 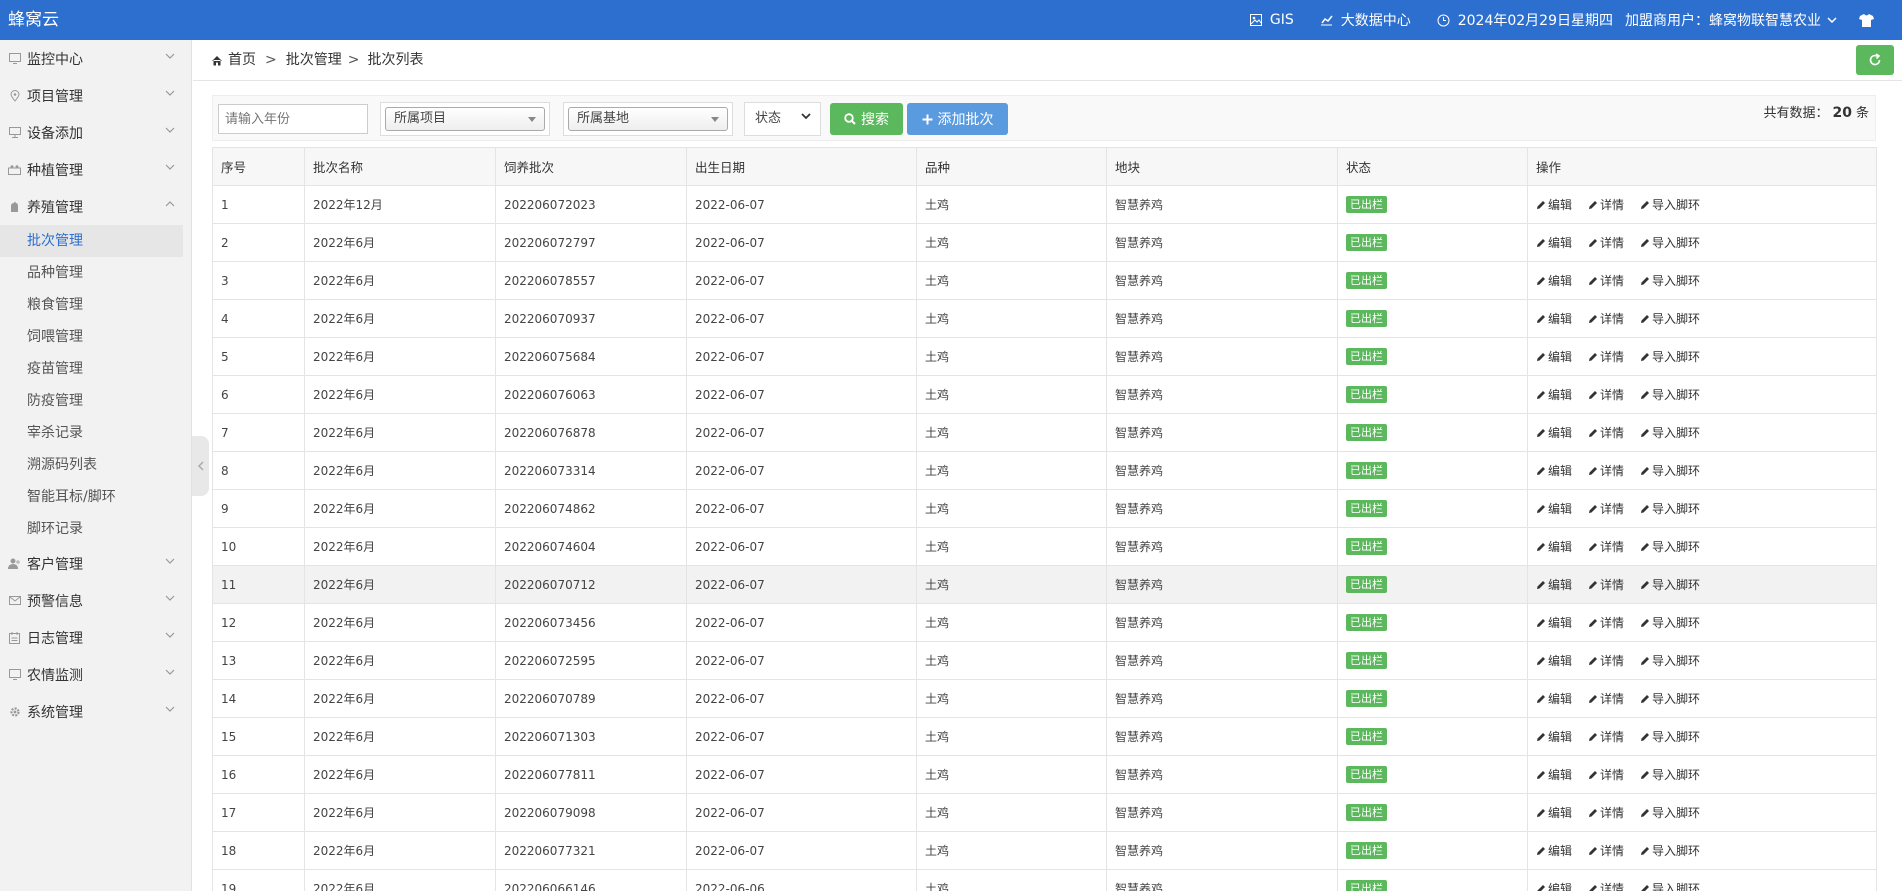 What do you see at coordinates (1593, 850) in the screenshot?
I see `pencil-icon` at bounding box center [1593, 850].